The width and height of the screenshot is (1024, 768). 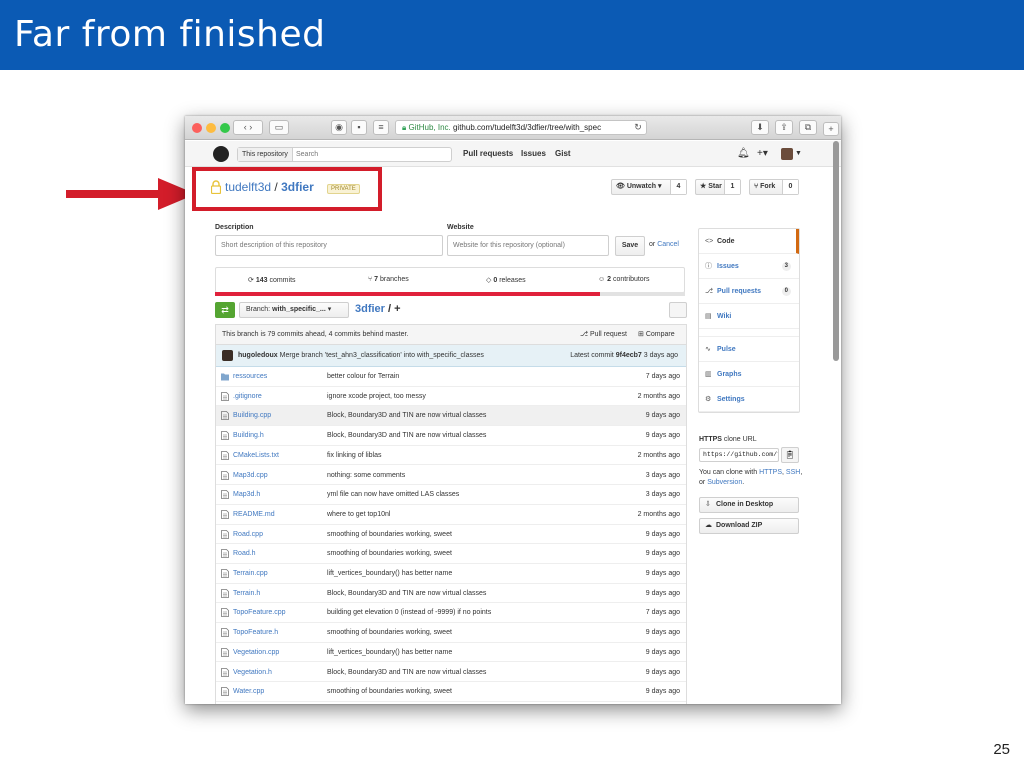 What do you see at coordinates (724, 482) in the screenshot?
I see `clone-svn-link: Subversion` at bounding box center [724, 482].